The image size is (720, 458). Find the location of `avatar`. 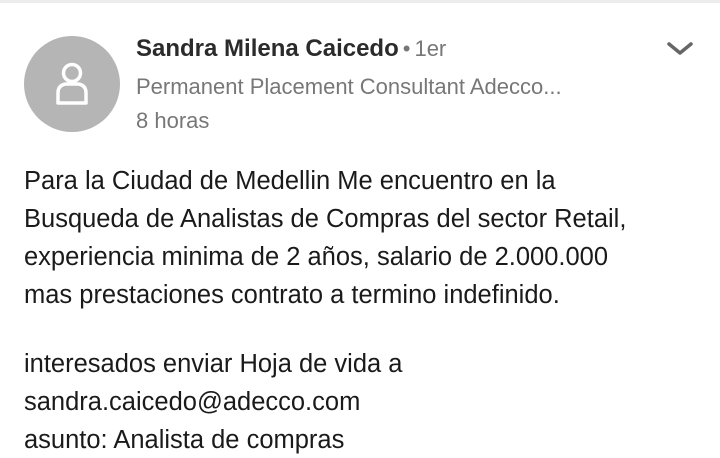

avatar is located at coordinates (72, 84).